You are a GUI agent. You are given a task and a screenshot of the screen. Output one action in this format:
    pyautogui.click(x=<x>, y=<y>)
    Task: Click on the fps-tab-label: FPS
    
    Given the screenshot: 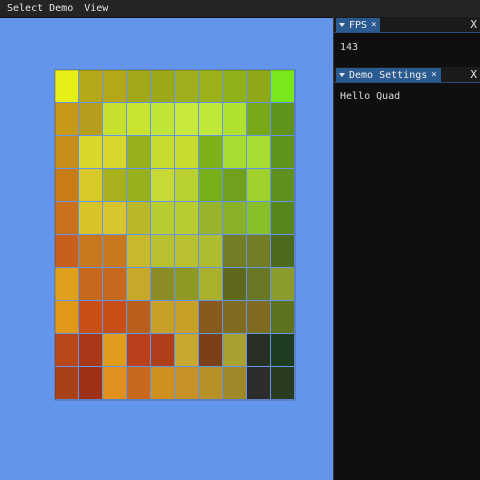 What is the action you would take?
    pyautogui.click(x=358, y=25)
    